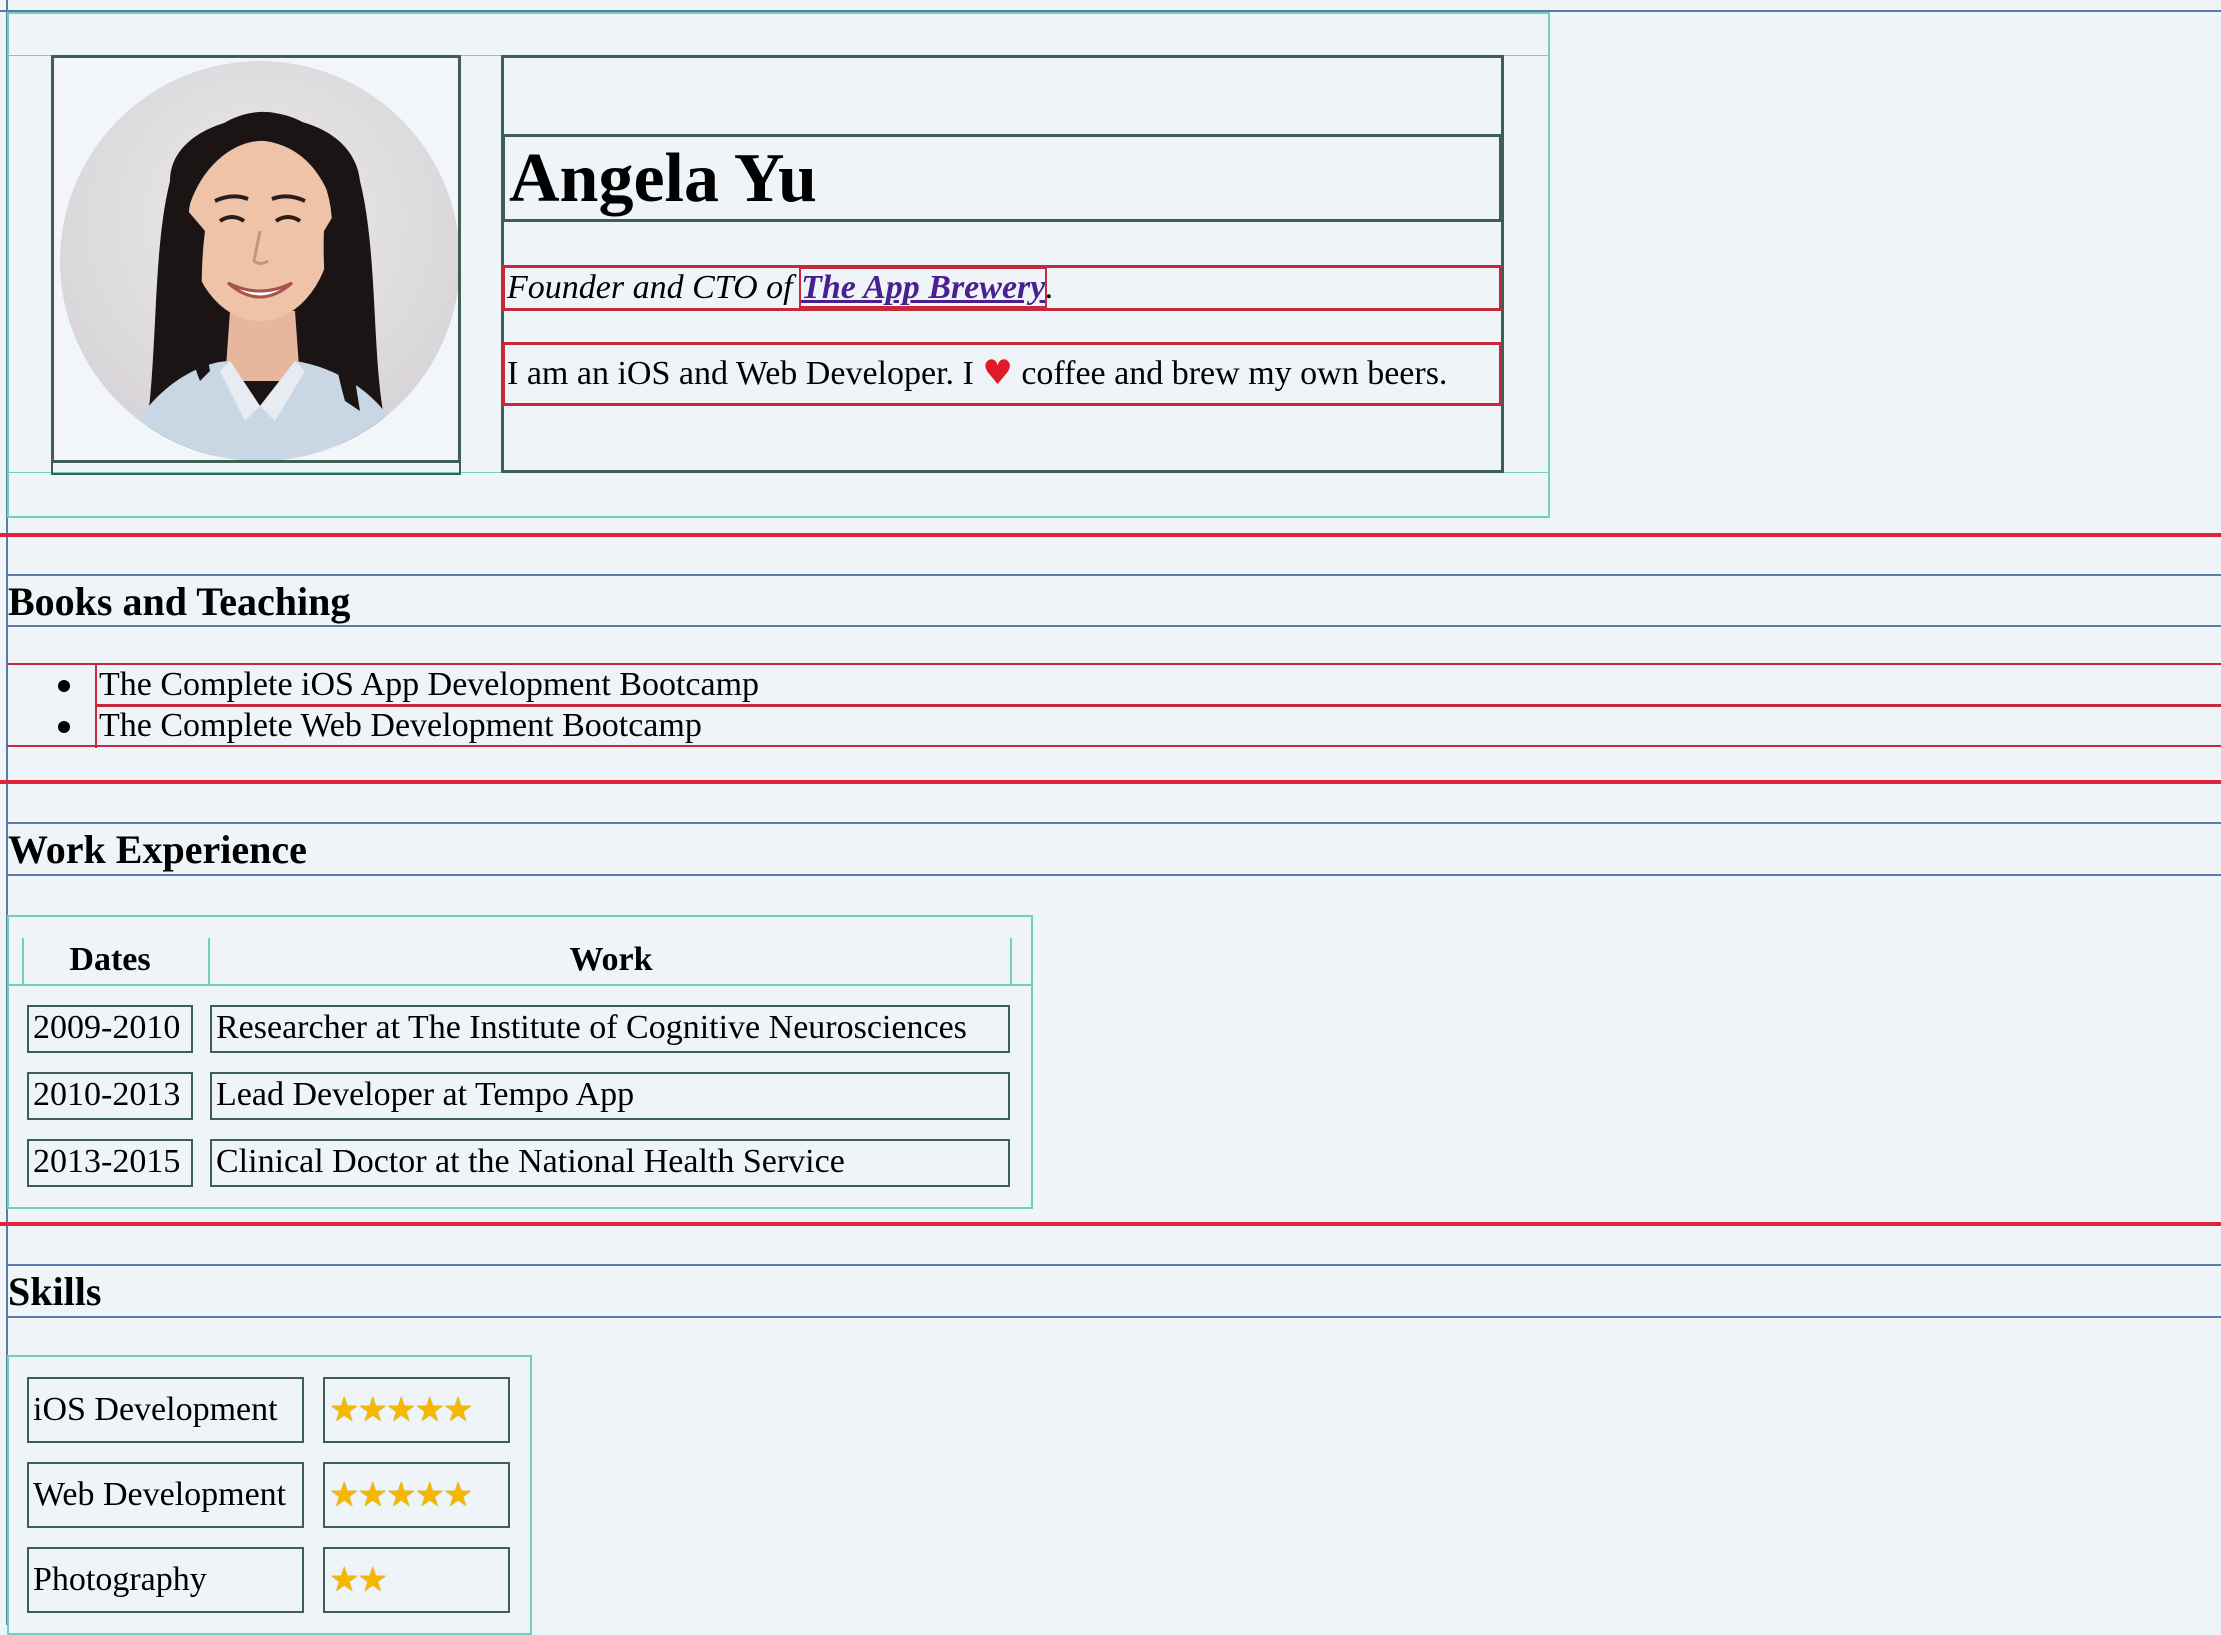  Describe the element at coordinates (256, 469) in the screenshot. I see `photo-frame-bottom` at that location.